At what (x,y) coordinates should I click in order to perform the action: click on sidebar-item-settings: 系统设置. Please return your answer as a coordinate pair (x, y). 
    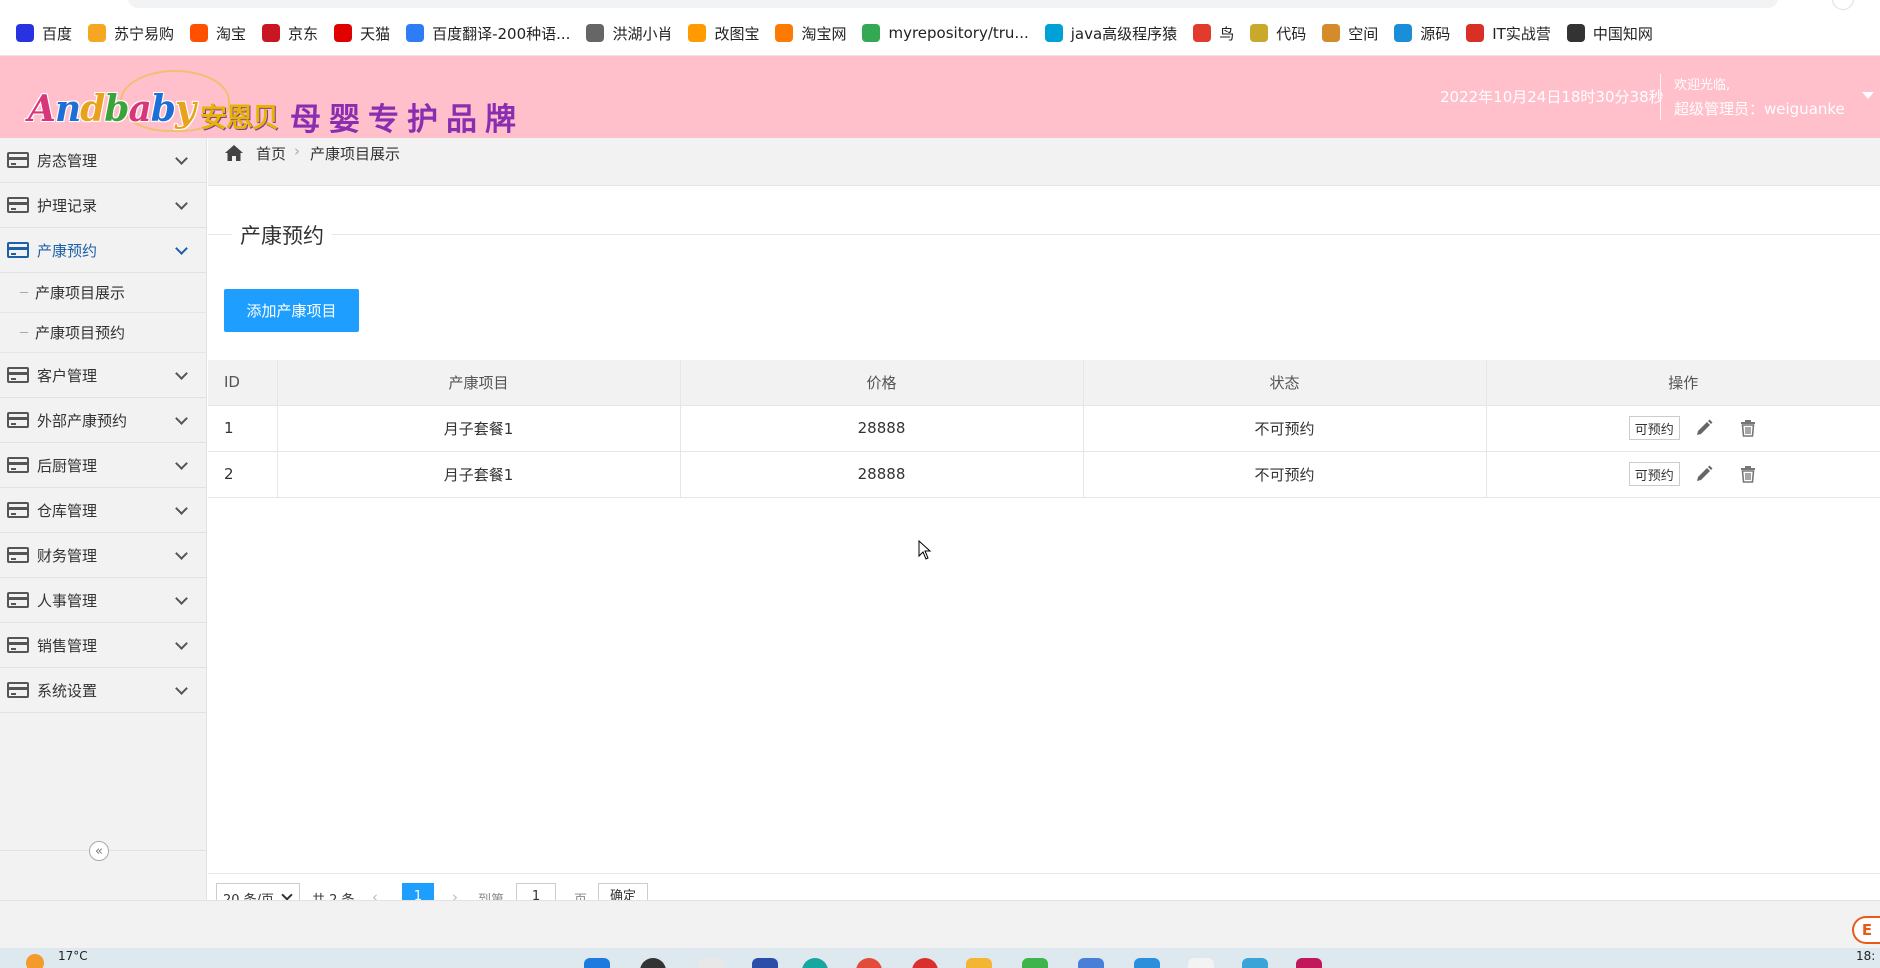
    Looking at the image, I should click on (103, 690).